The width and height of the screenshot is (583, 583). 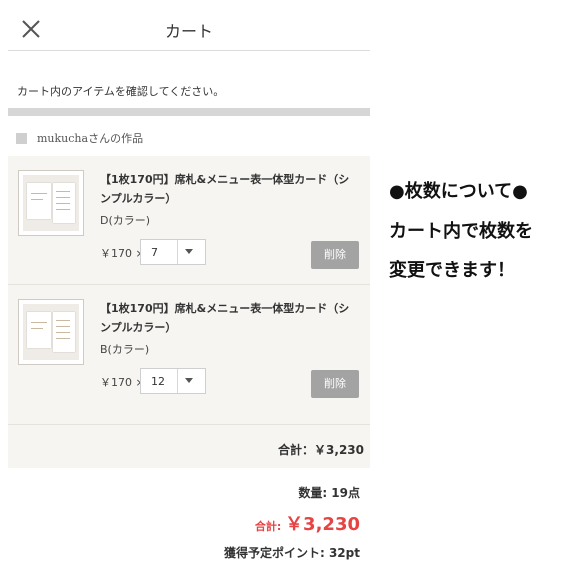 I want to click on quantity-value: 7, so click(x=154, y=252).